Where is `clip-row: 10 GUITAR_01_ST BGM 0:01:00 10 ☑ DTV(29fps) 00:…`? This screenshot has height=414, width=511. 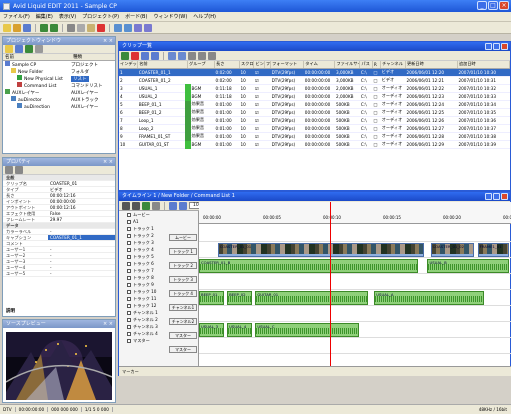
clip-row: 10 GUITAR_01_ST BGM 0:01:00 10 ☑ DTV(29fps) 00:… is located at coordinates (314, 144).